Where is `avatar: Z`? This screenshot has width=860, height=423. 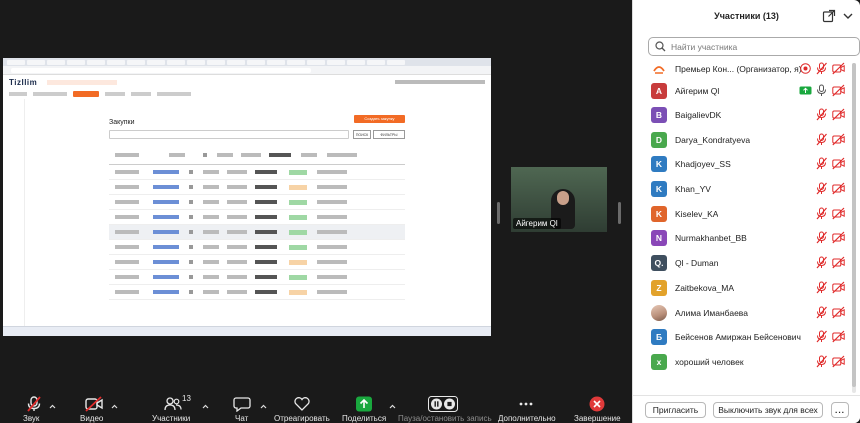
avatar: Z is located at coordinates (659, 288).